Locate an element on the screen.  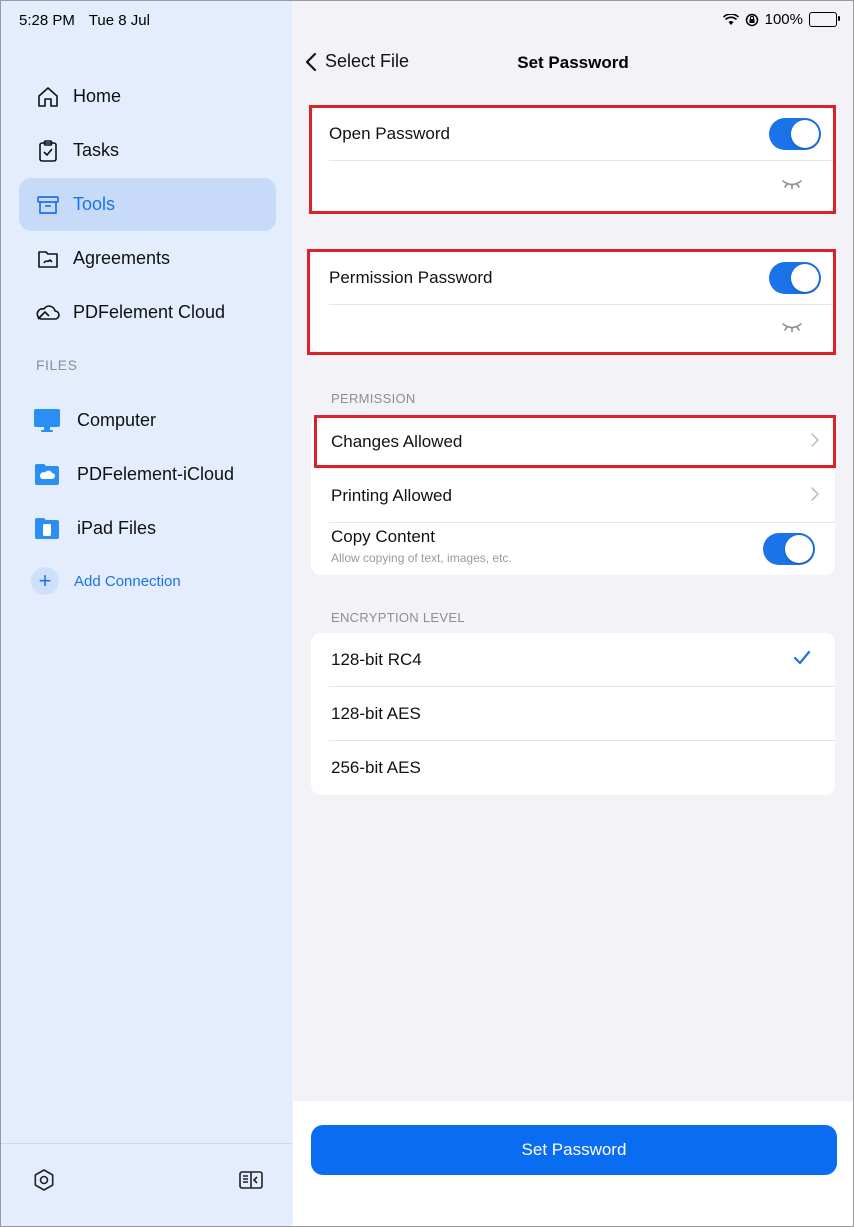
status-time: 5:28 PM is located at coordinates (47, 20).